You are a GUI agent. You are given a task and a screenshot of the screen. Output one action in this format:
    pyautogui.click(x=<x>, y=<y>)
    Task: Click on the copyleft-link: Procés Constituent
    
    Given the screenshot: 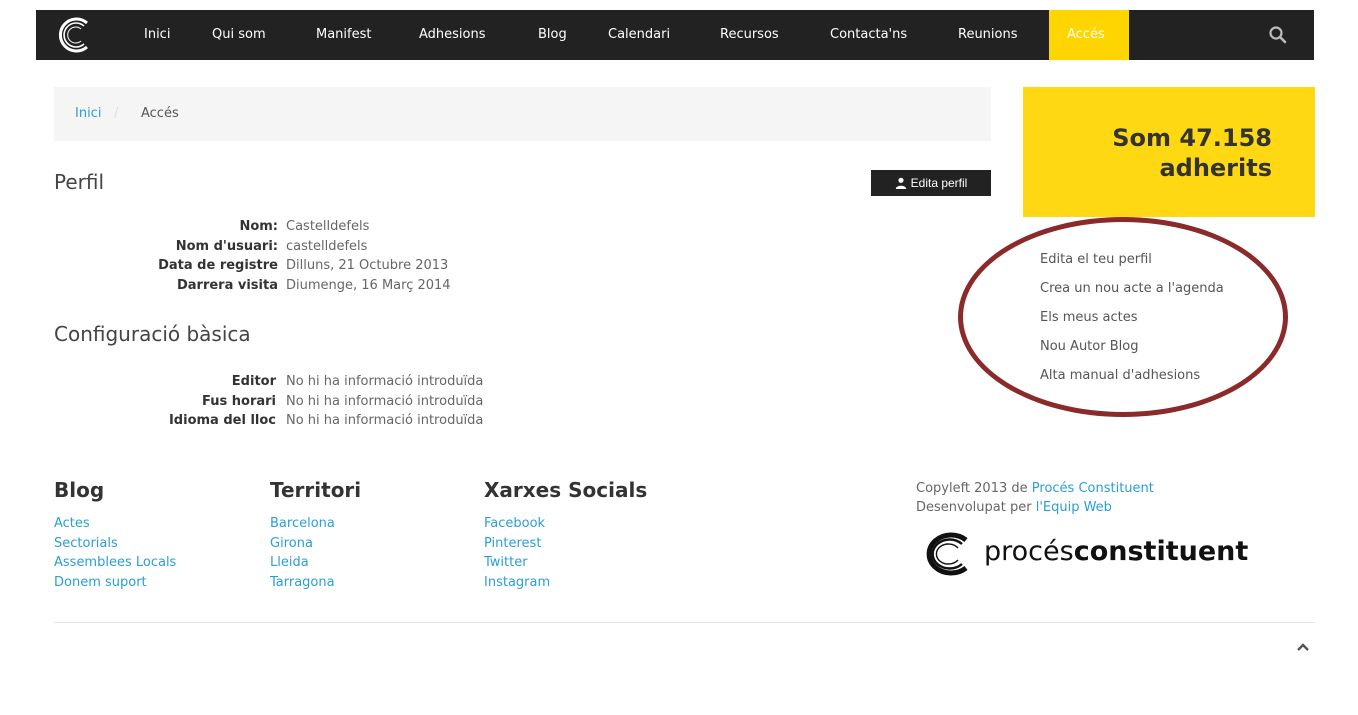 What is the action you would take?
    pyautogui.click(x=1093, y=488)
    